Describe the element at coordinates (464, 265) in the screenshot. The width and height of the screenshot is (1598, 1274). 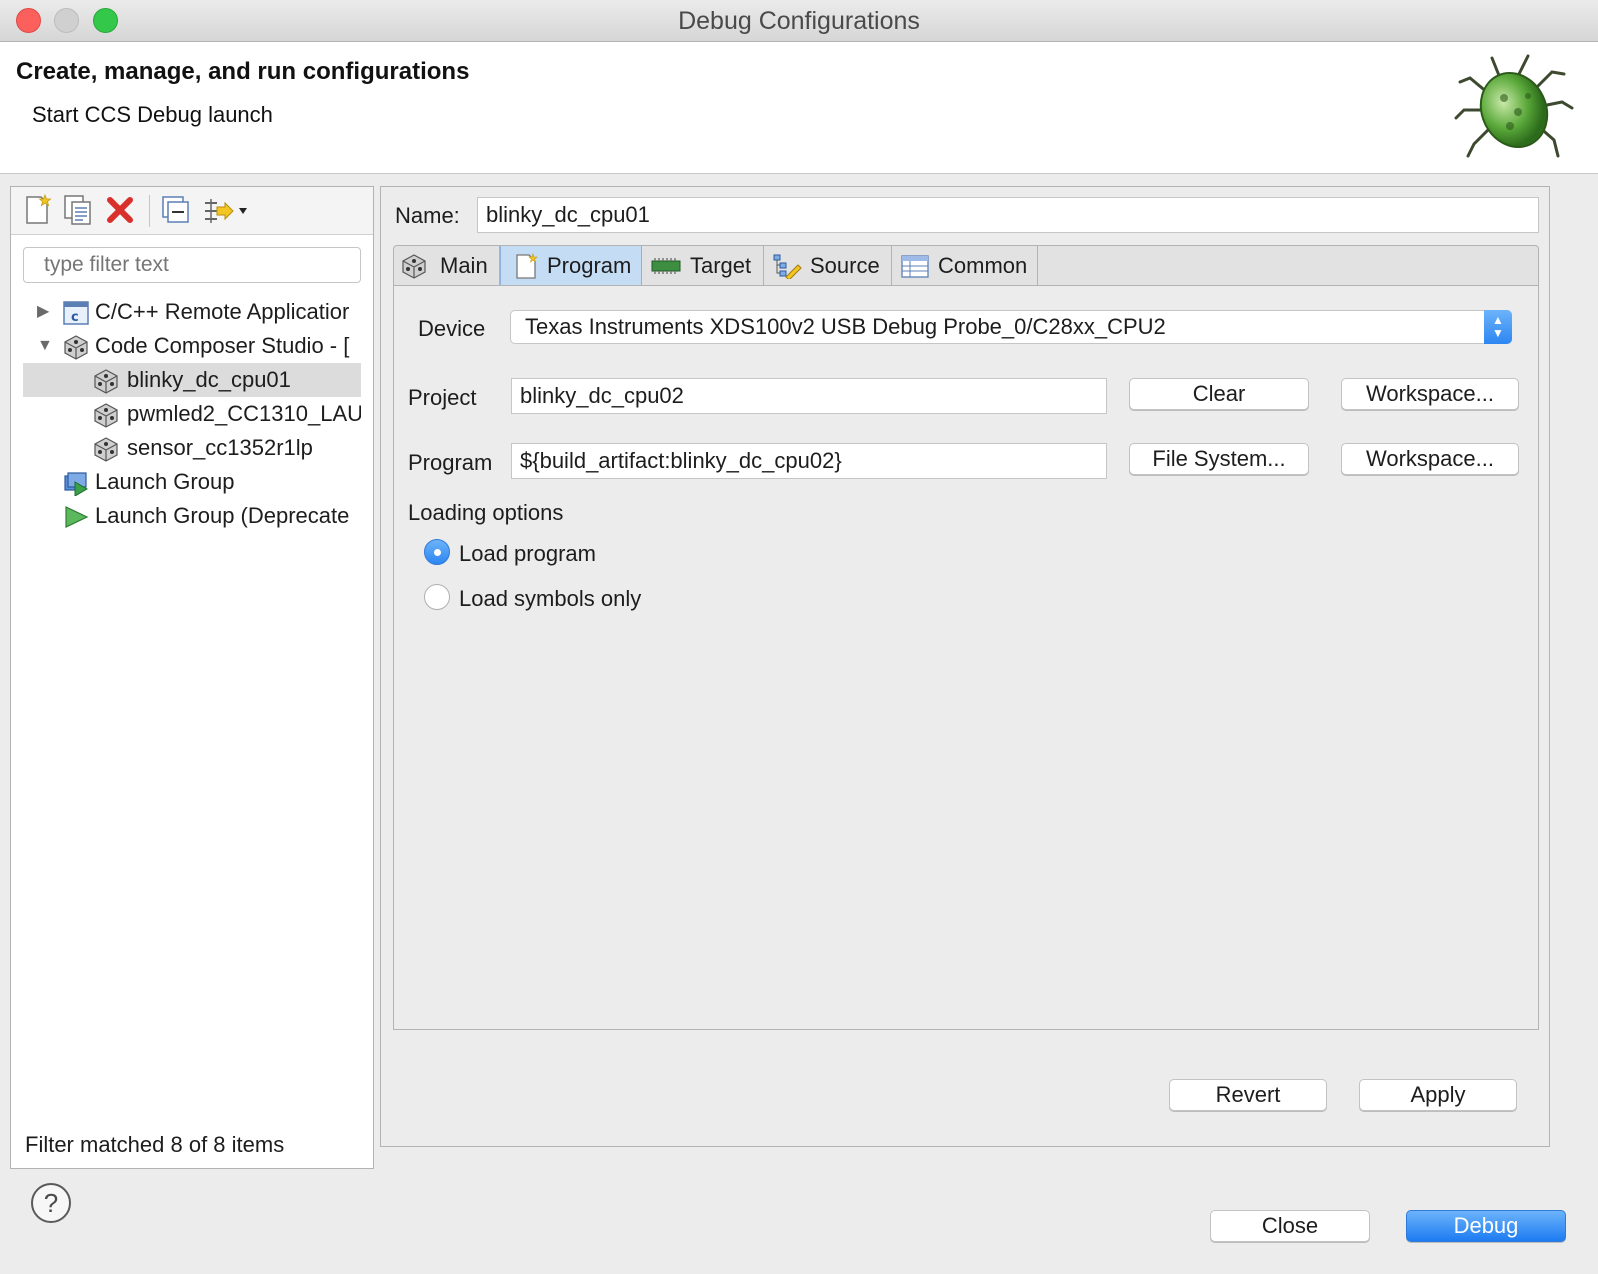
I see `tab-label: Main` at that location.